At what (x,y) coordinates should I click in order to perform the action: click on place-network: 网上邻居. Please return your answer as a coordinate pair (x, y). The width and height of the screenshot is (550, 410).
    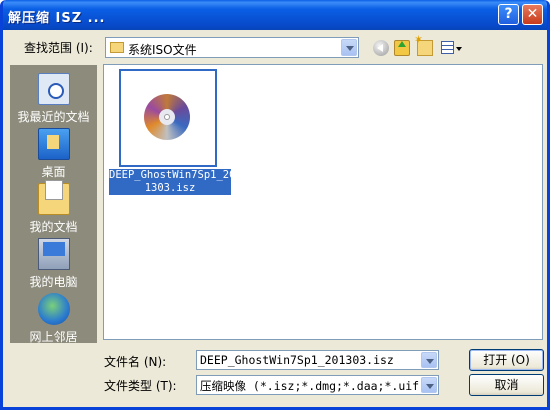
    Looking at the image, I should click on (53, 319).